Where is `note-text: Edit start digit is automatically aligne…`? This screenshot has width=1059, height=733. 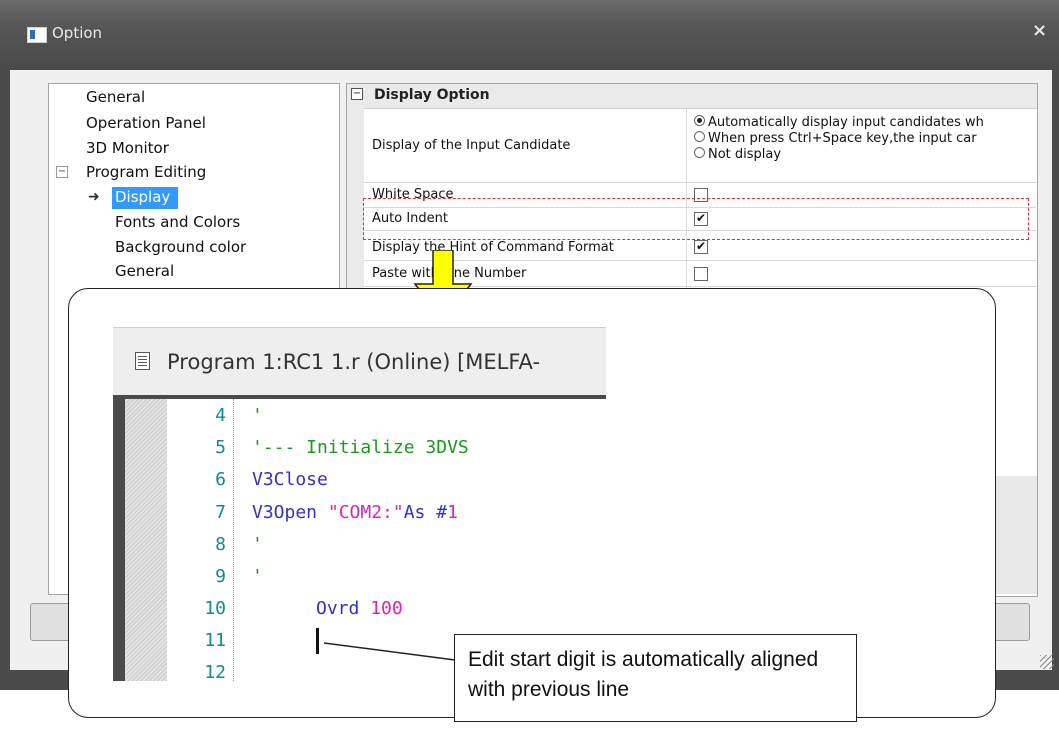 note-text: Edit start digit is automatically aligne… is located at coordinates (643, 674).